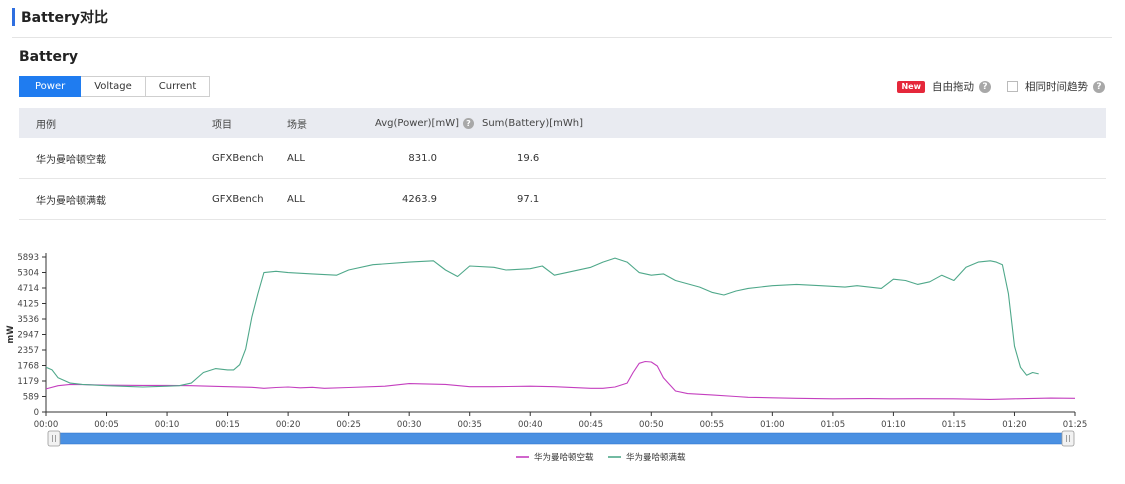 The image size is (1125, 484). Describe the element at coordinates (28, 289) in the screenshot. I see `y-tick-label: 4714` at that location.